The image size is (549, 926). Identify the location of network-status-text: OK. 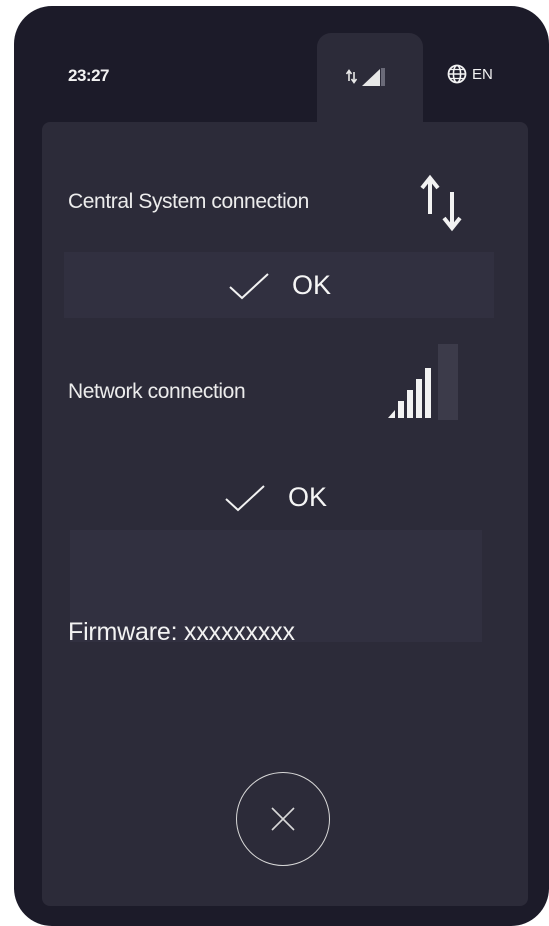
(308, 497).